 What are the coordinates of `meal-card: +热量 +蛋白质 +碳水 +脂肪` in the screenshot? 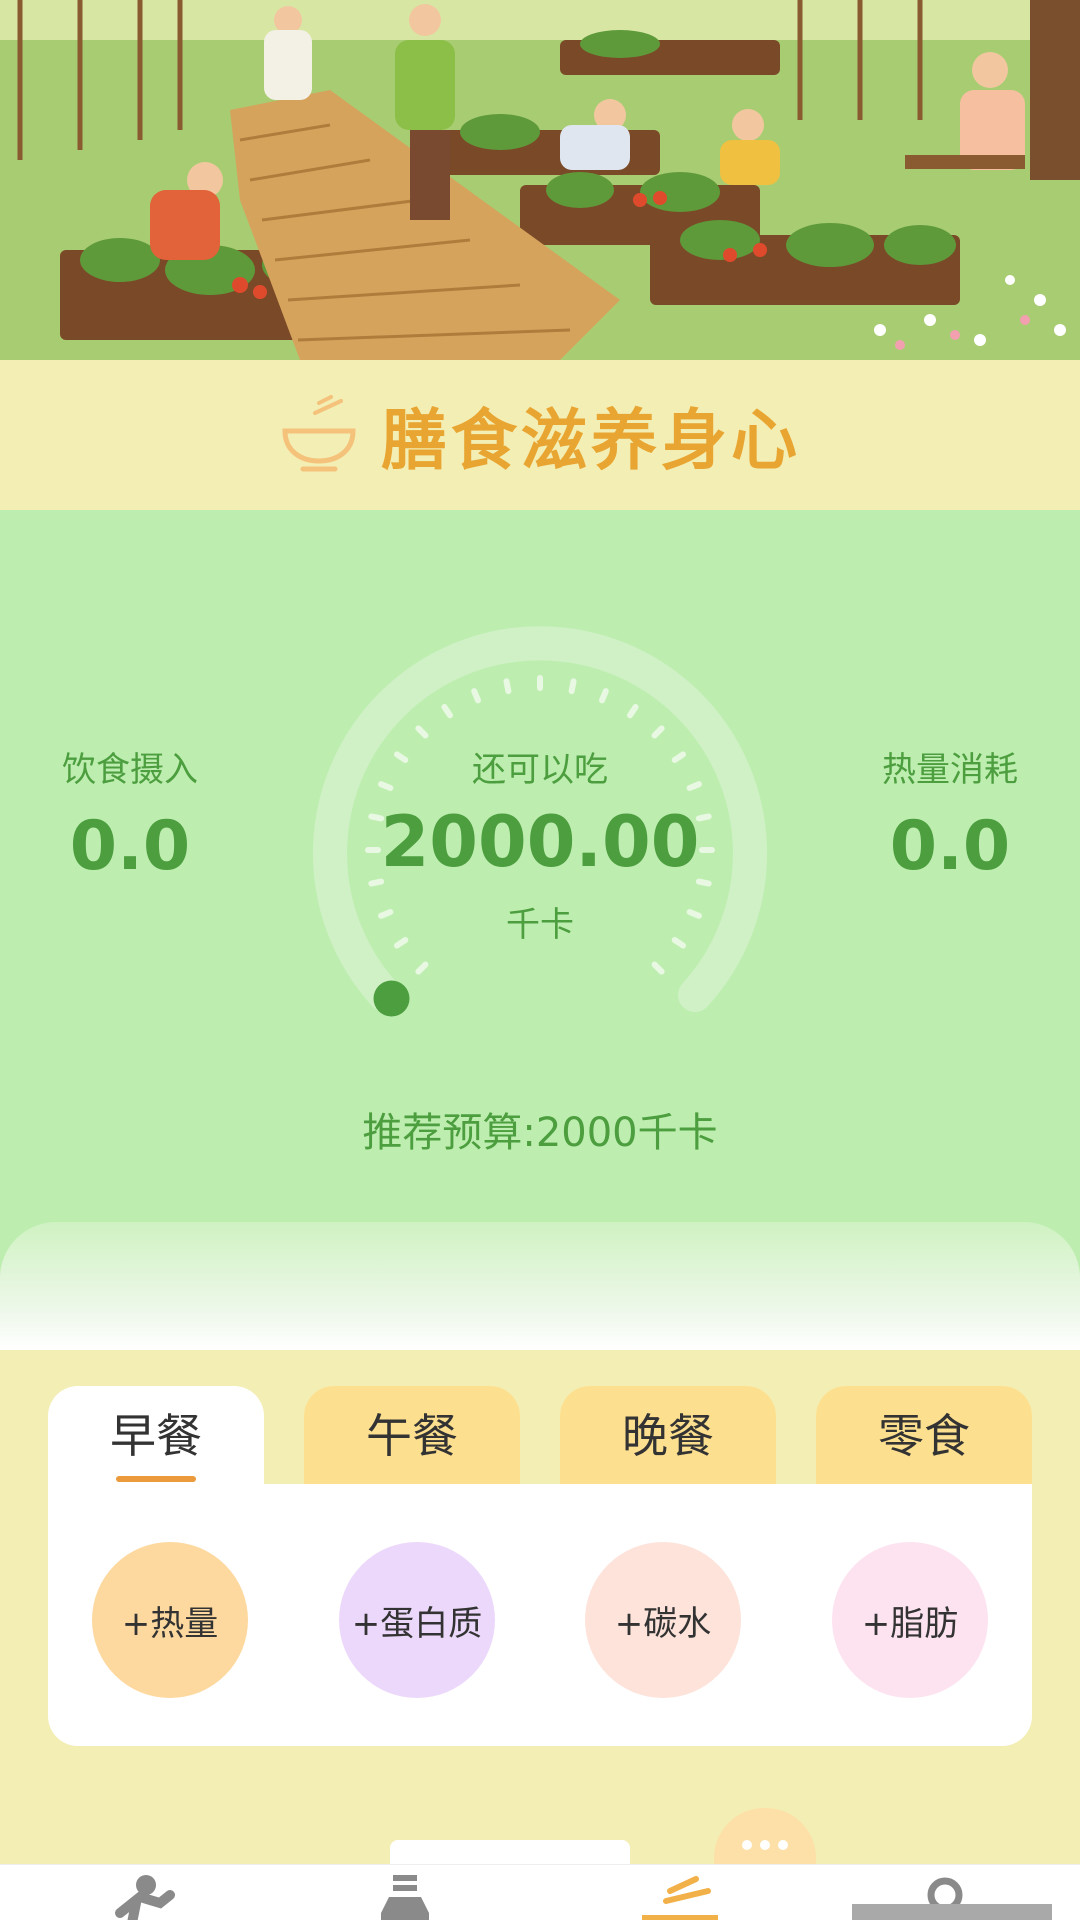 It's located at (540, 1615).